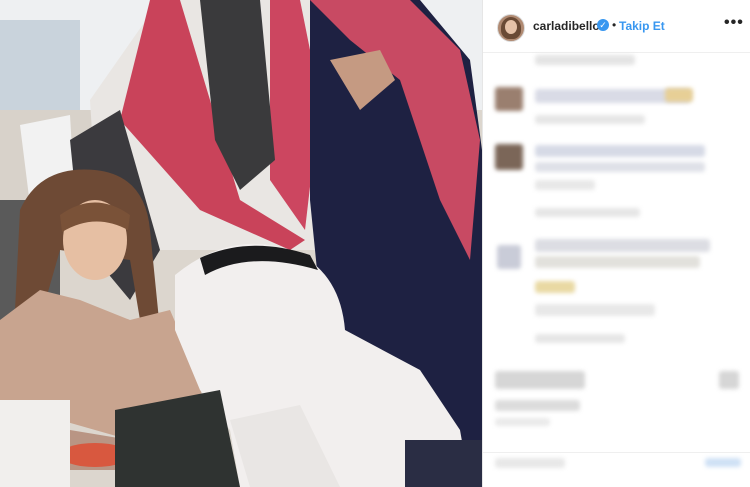  I want to click on likes-blurred, so click(537, 405).